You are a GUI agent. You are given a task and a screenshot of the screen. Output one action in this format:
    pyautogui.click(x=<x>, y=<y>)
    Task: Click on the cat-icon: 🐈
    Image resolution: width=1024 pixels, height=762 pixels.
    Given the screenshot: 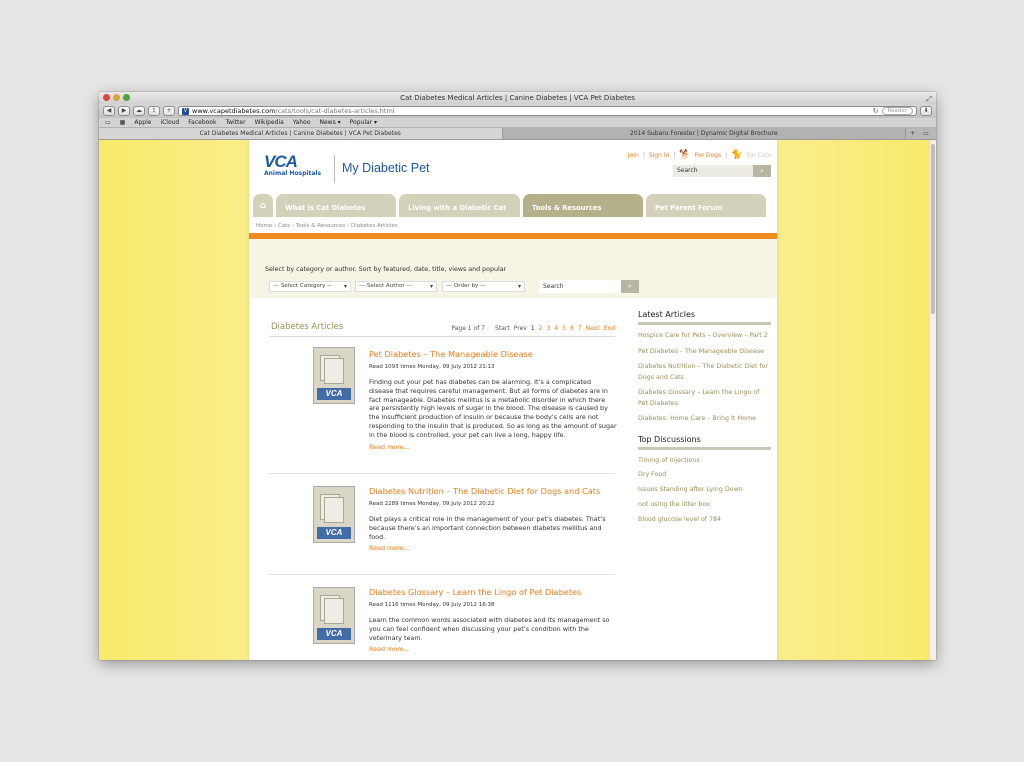 What is the action you would take?
    pyautogui.click(x=737, y=155)
    